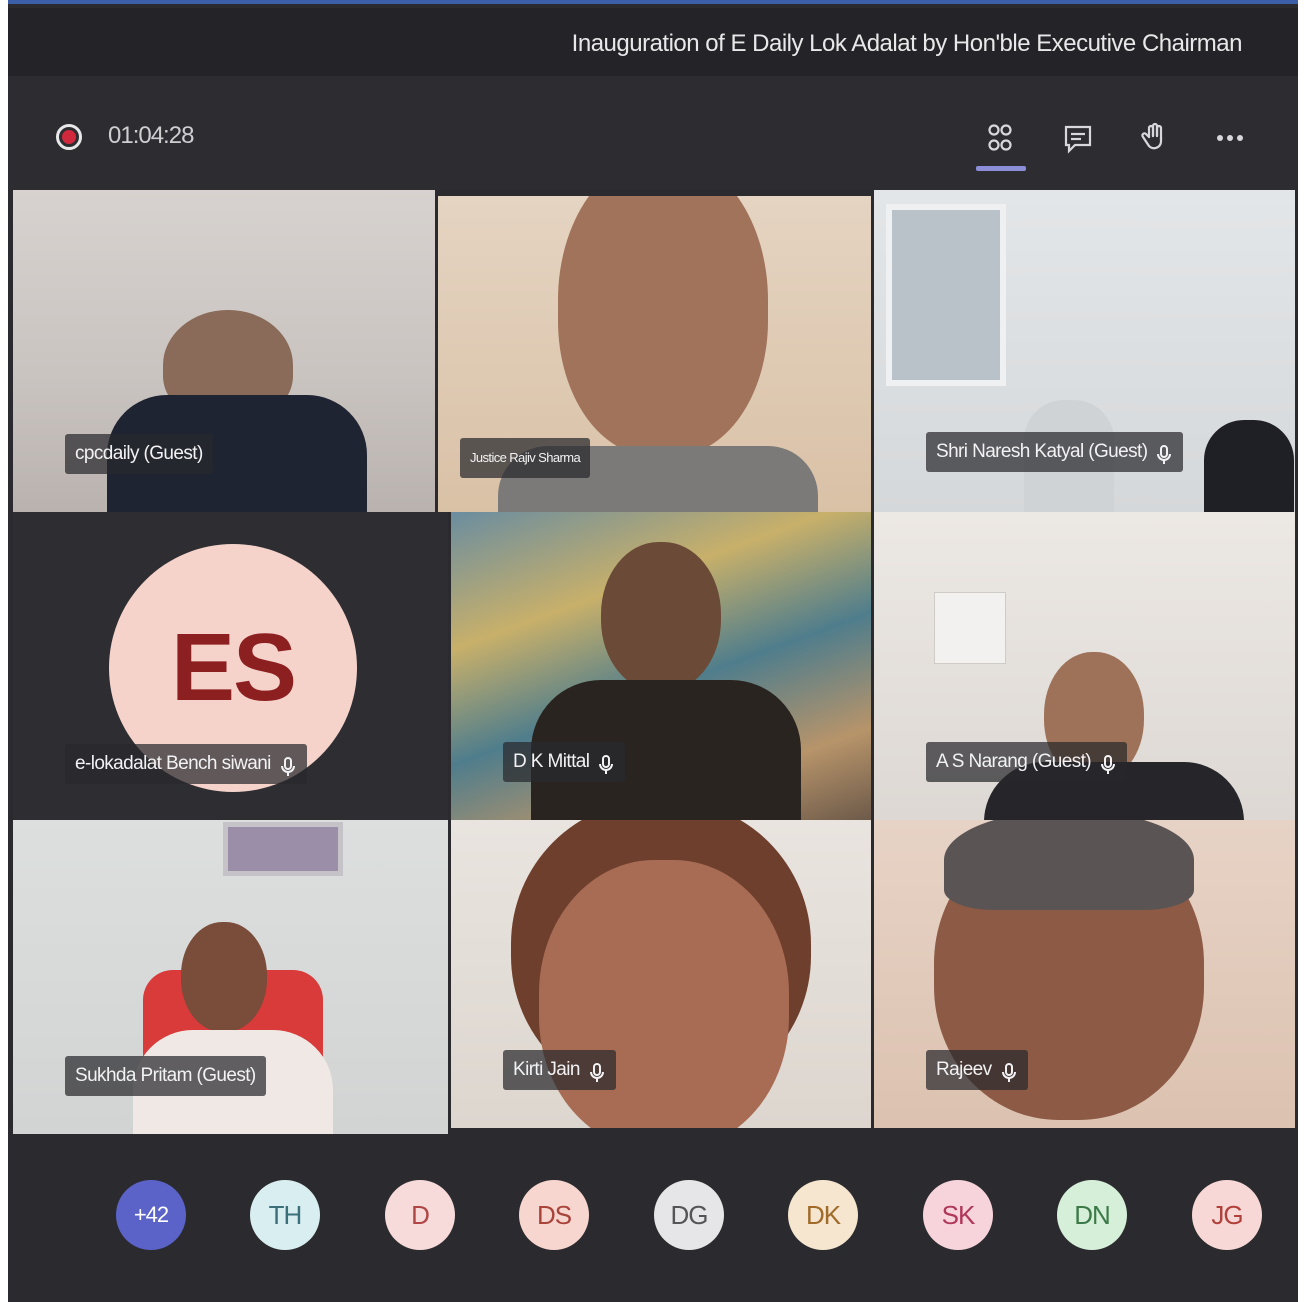 The height and width of the screenshot is (1302, 1304). I want to click on participant-name: D K Mittal, so click(551, 761).